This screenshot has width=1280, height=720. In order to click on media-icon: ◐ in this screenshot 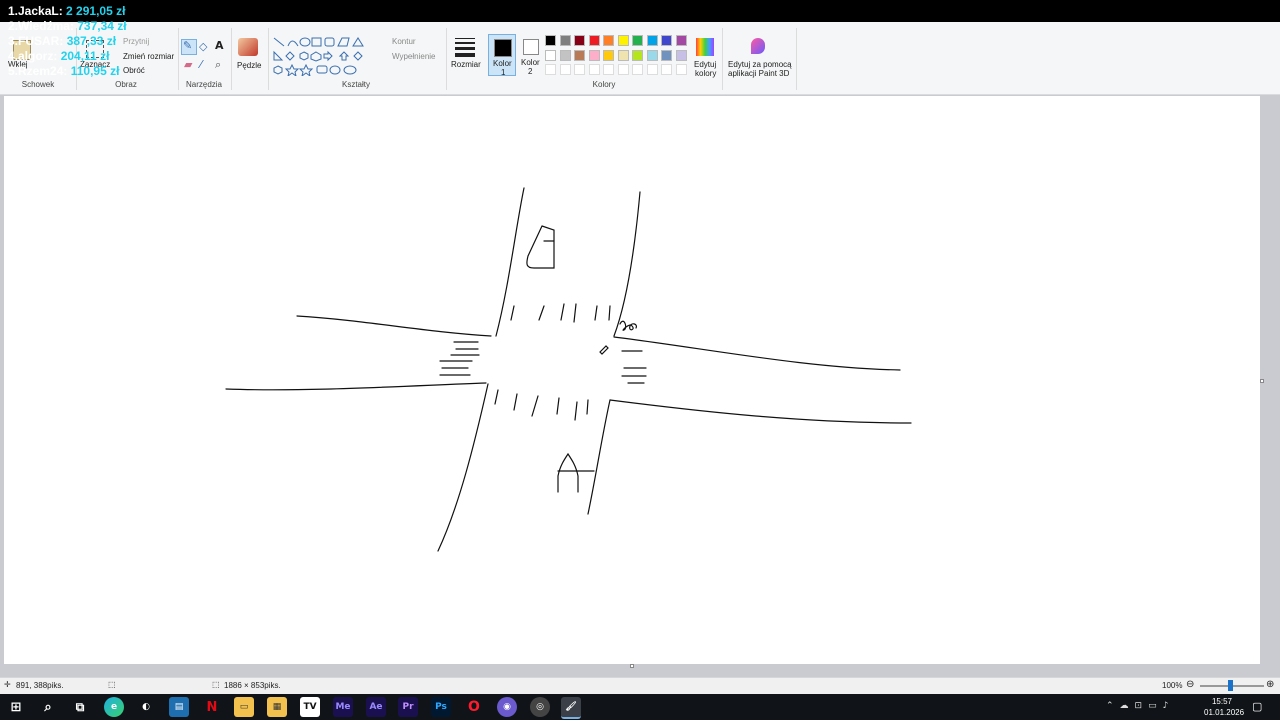, I will do `click(146, 707)`.